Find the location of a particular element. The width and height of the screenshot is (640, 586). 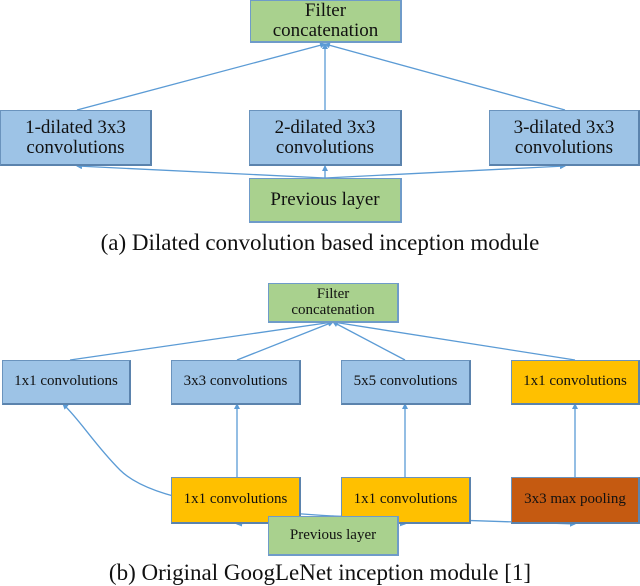

b-top-1x1-convolutions-pool-proj: 1x1 convolutions is located at coordinates (575, 382).